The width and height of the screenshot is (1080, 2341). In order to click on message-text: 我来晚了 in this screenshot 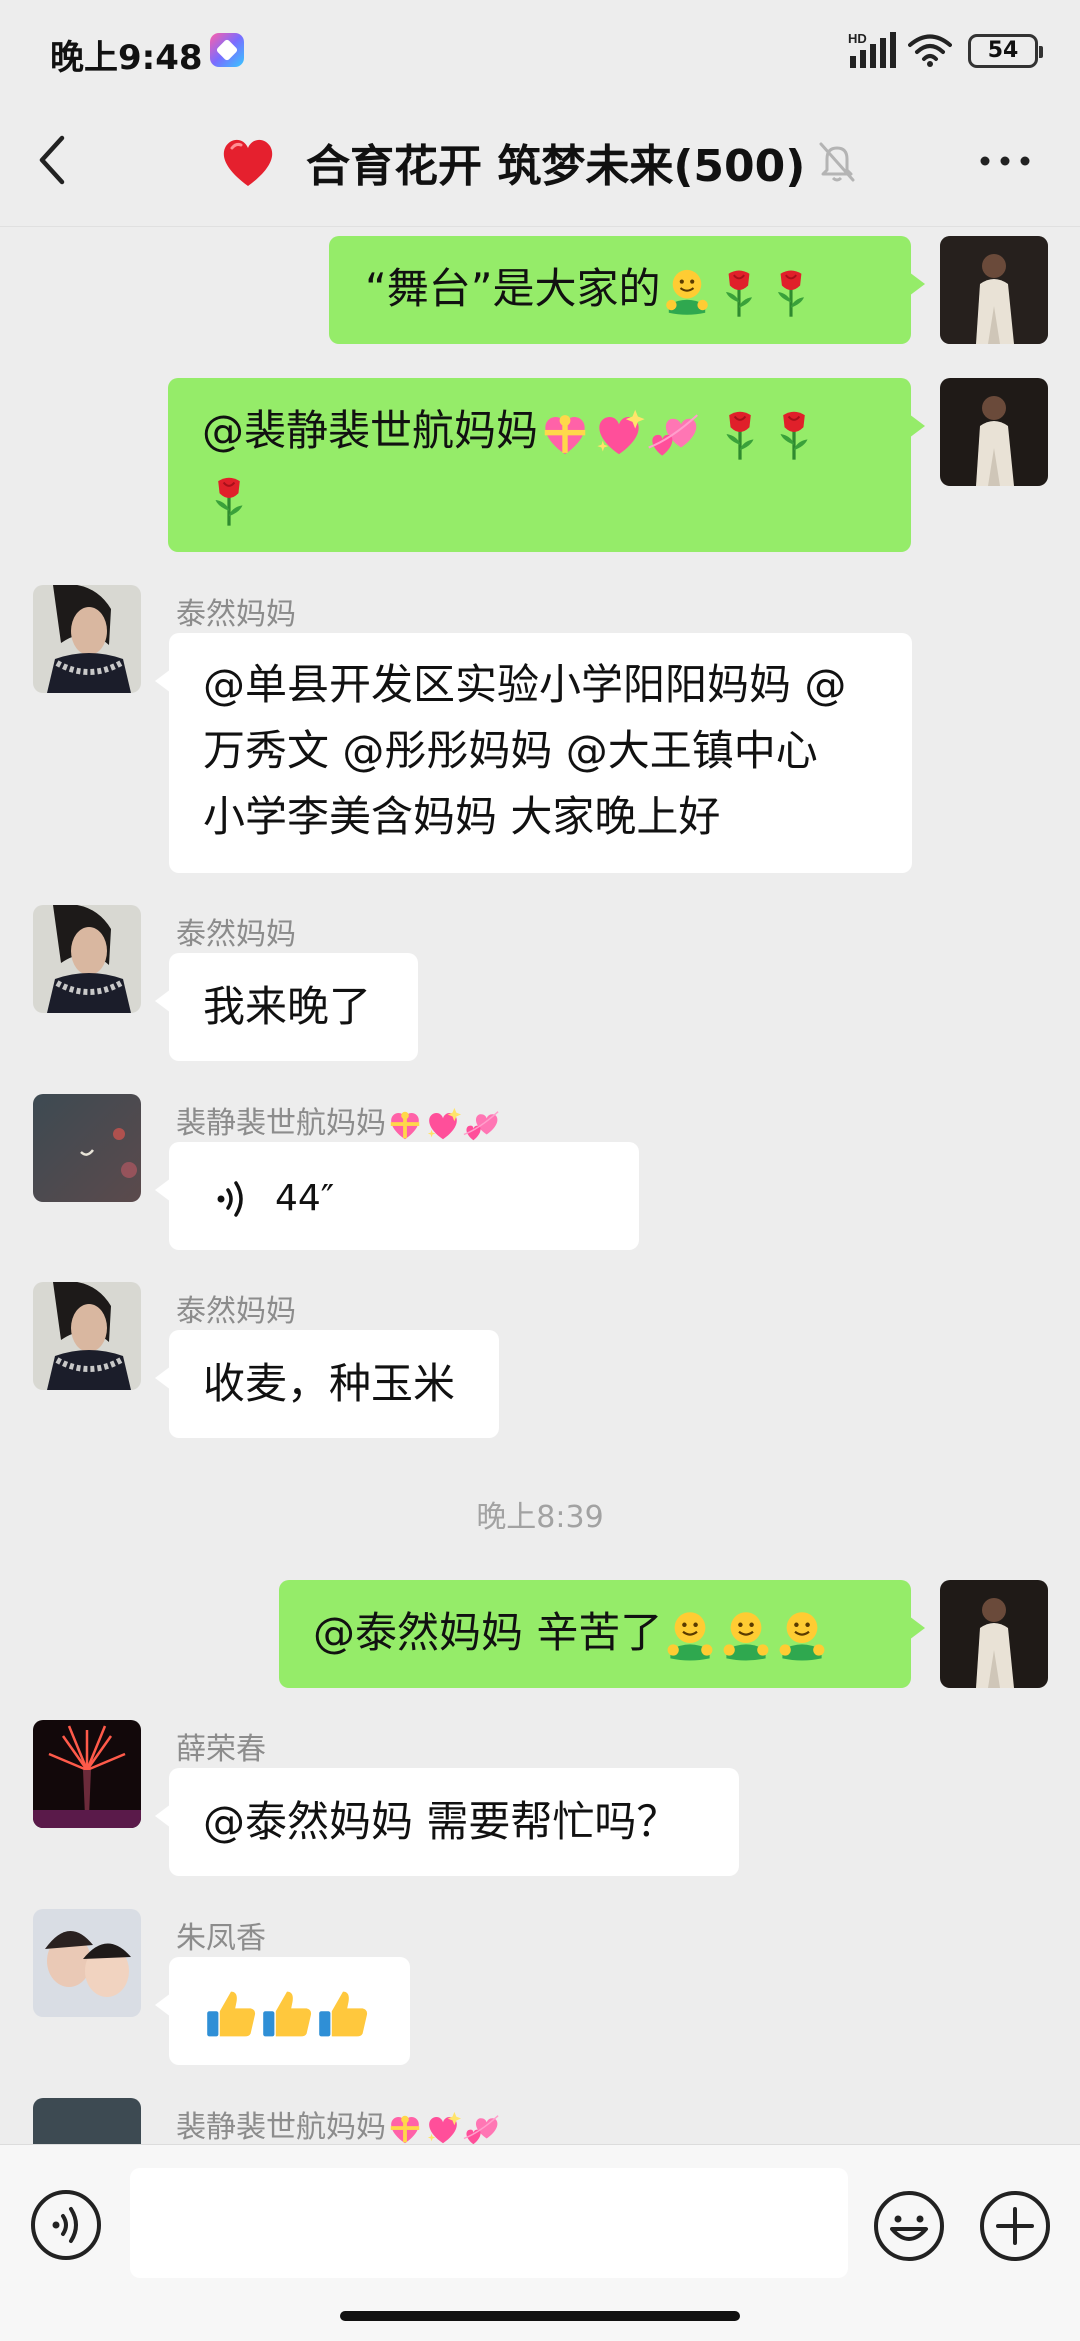, I will do `click(287, 1006)`.